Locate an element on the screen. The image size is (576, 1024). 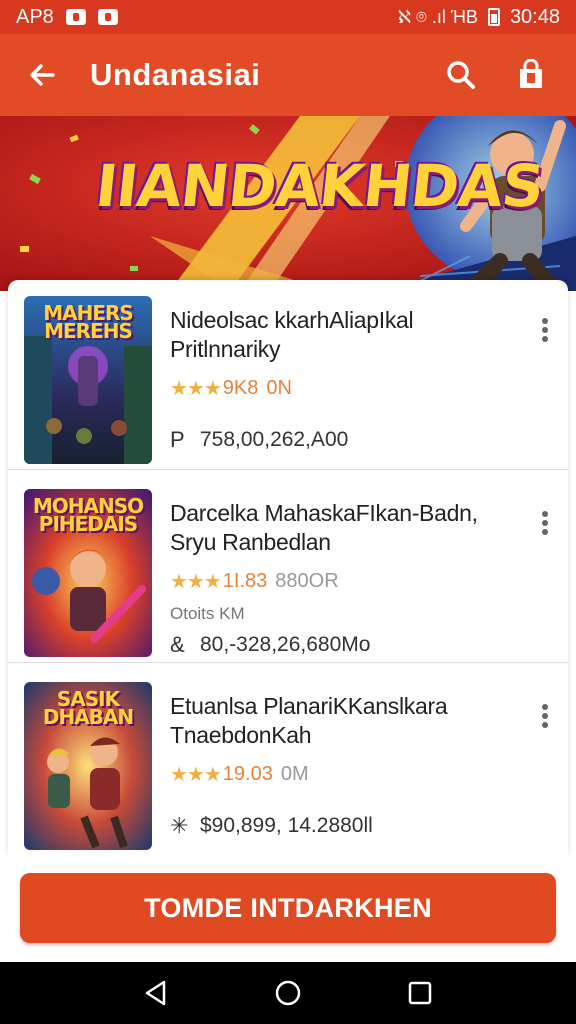
primary-action-button: TOMDE INTDARKHEN is located at coordinates (288, 908).